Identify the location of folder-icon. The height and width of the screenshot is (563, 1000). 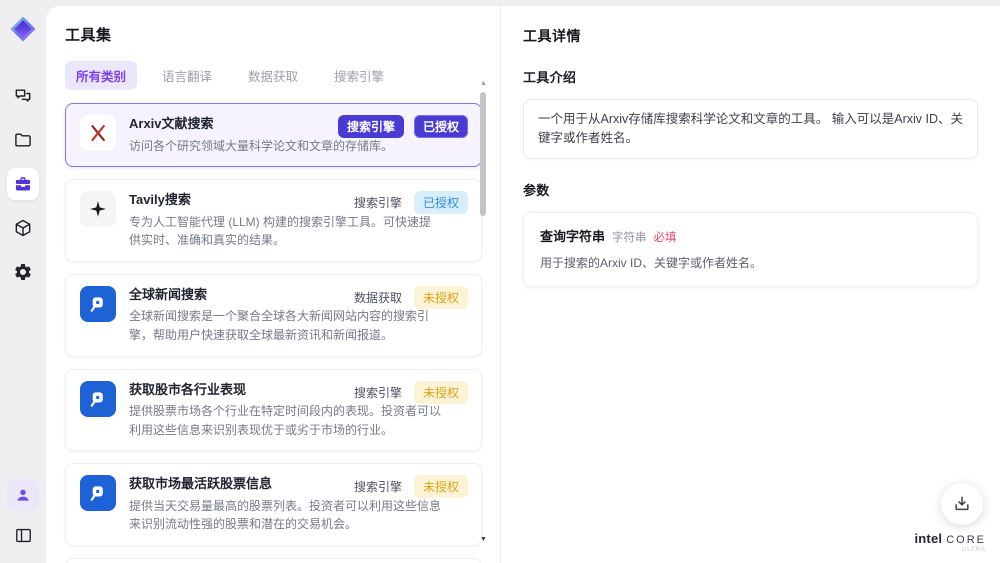
(23, 140).